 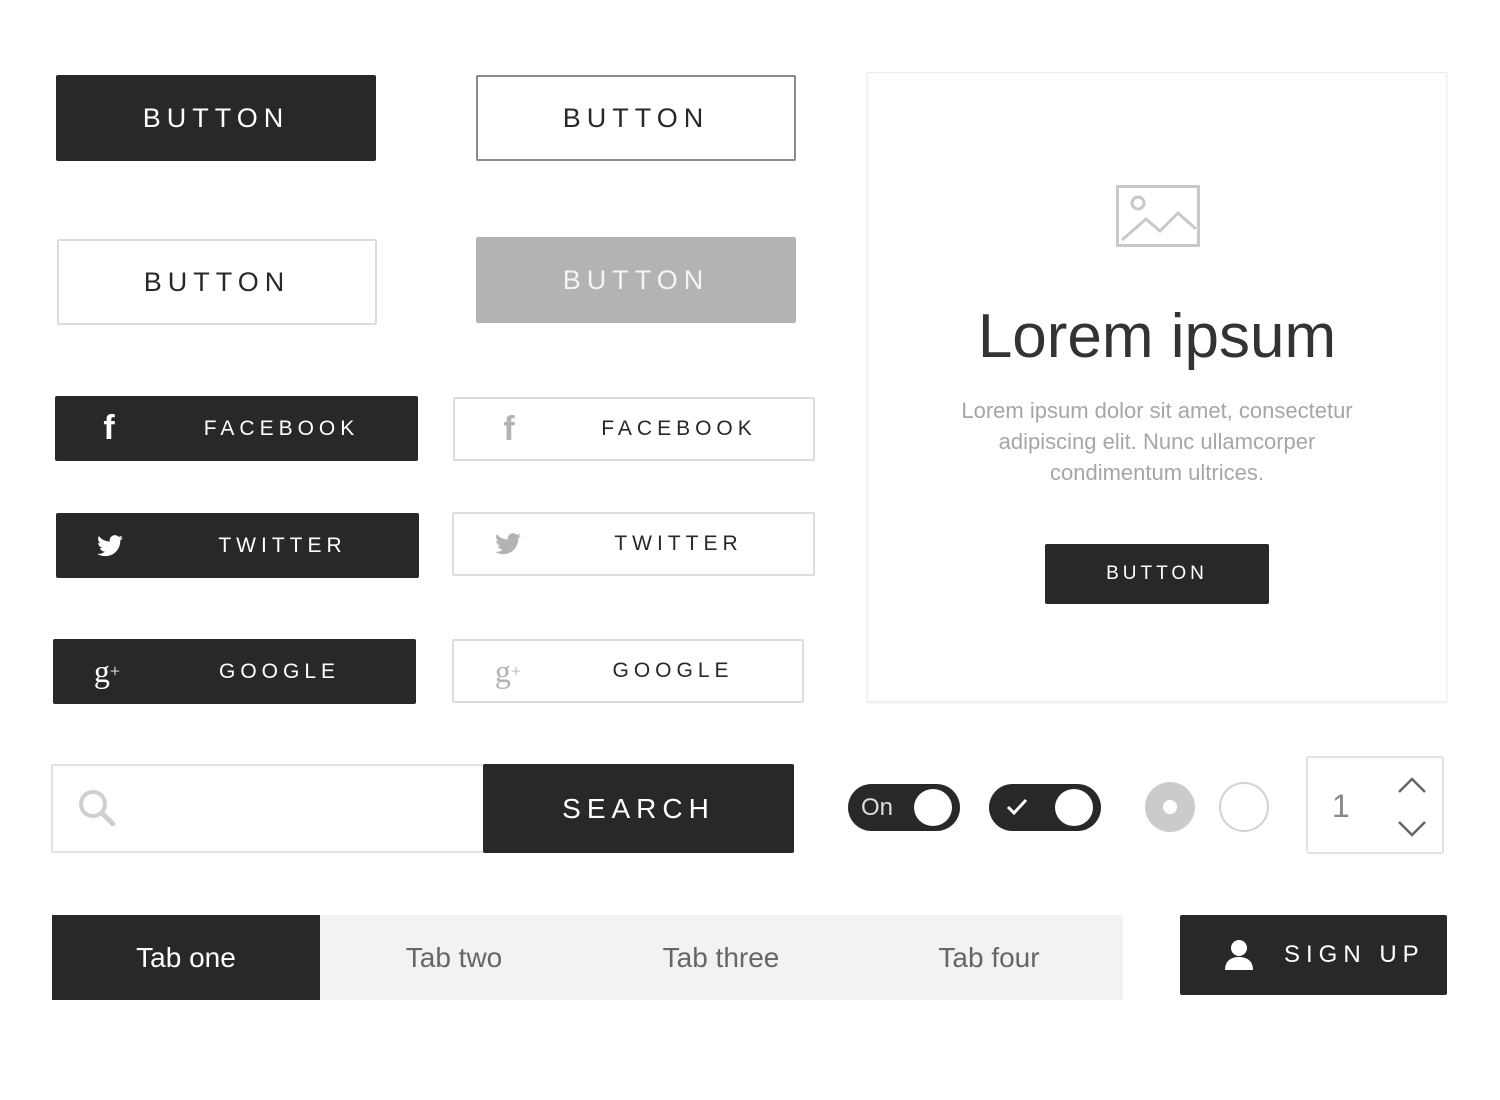 What do you see at coordinates (97, 808) in the screenshot?
I see `search-icon` at bounding box center [97, 808].